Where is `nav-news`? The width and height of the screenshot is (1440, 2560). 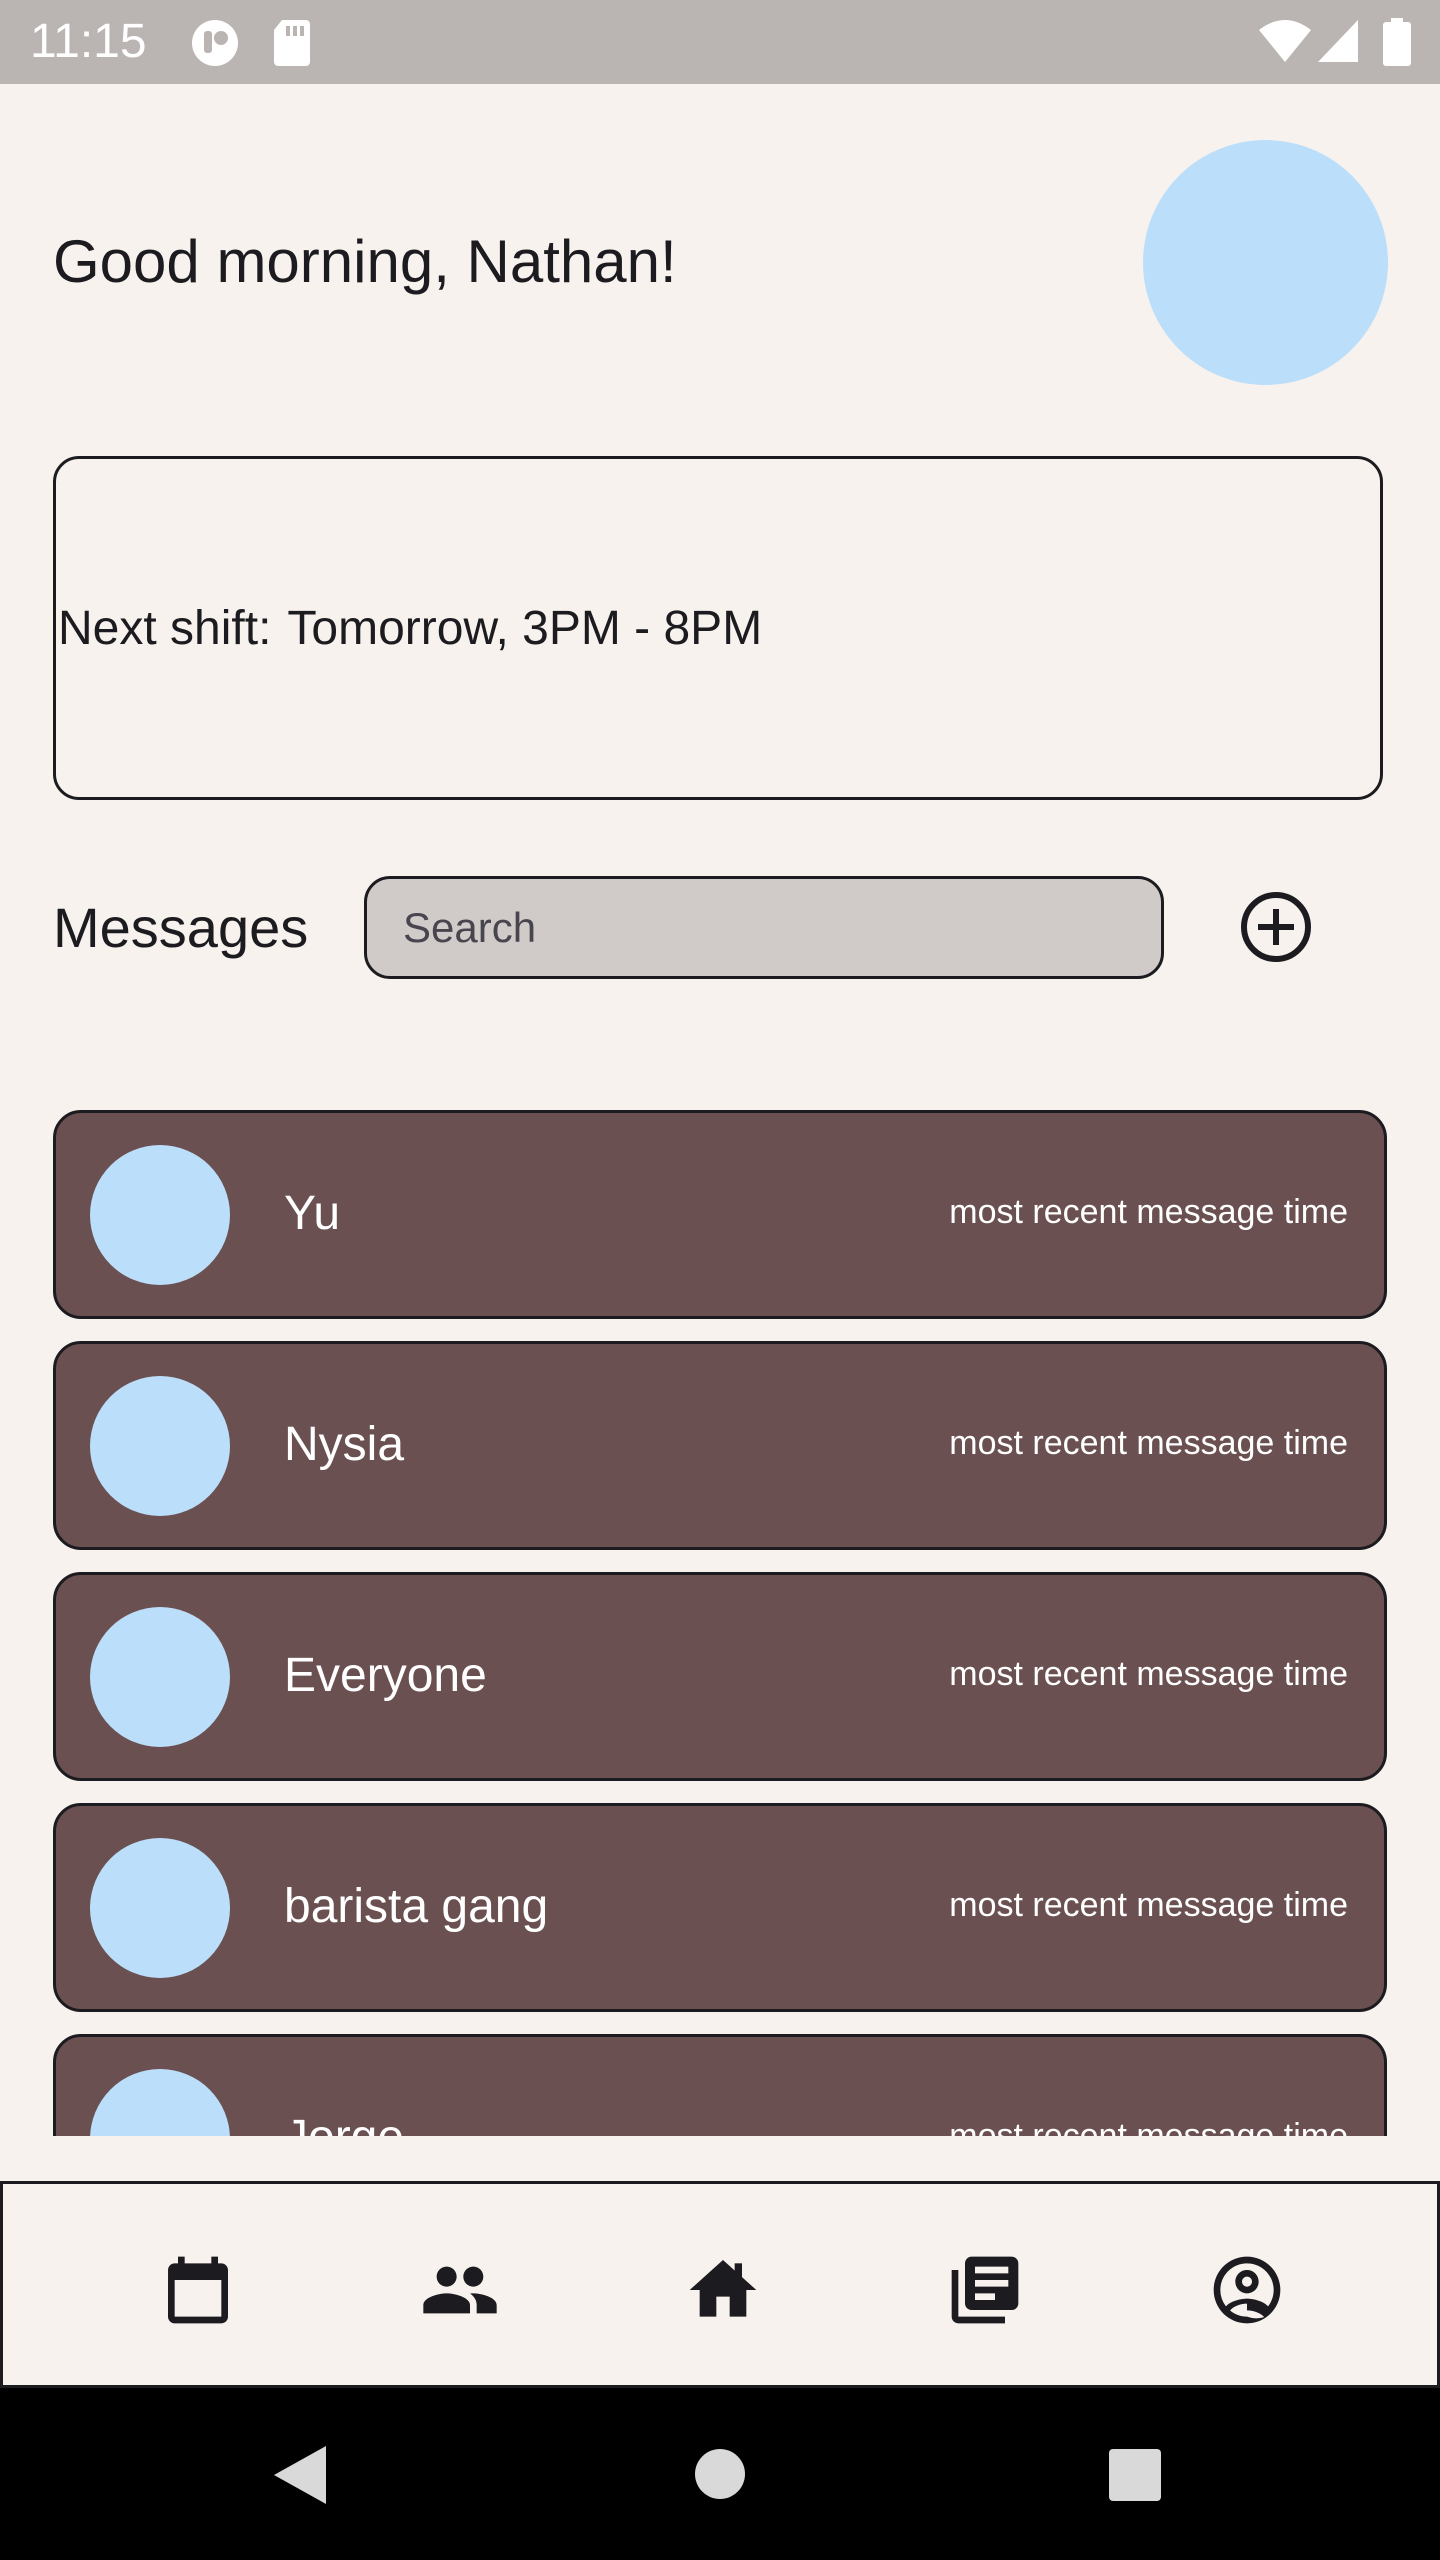 nav-news is located at coordinates (985, 2290).